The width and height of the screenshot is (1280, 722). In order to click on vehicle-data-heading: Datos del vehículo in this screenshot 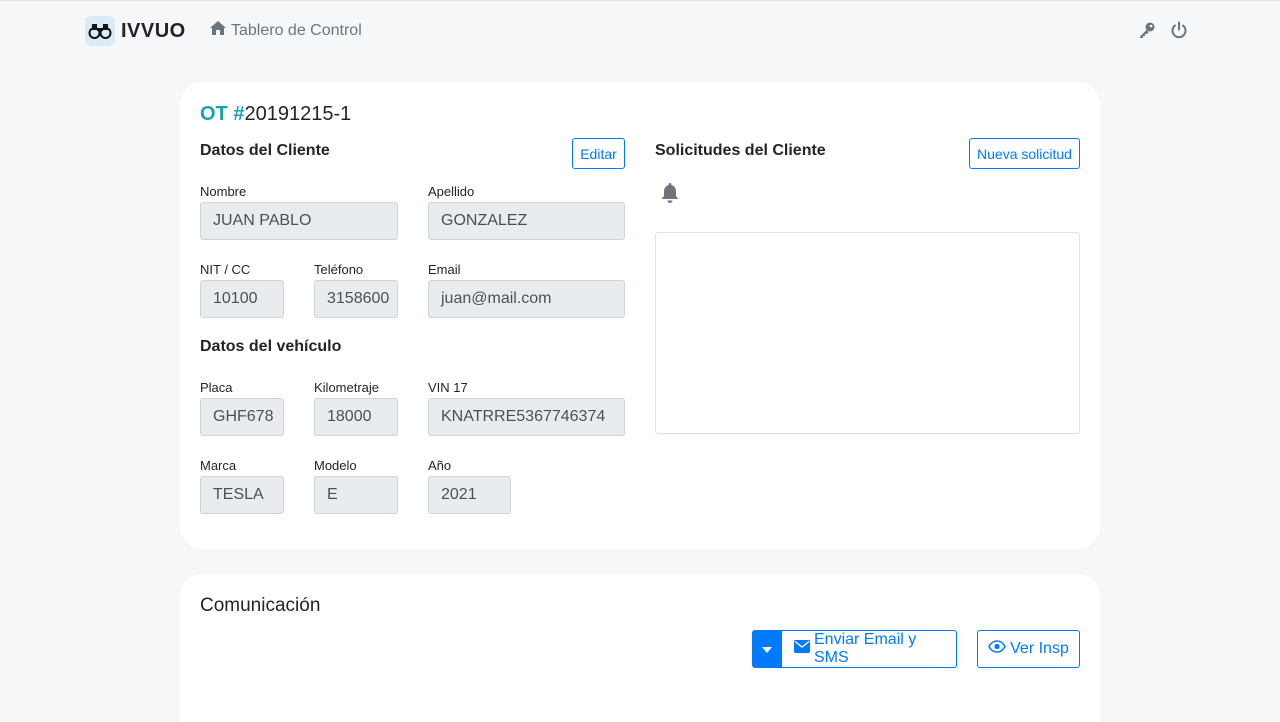, I will do `click(271, 346)`.